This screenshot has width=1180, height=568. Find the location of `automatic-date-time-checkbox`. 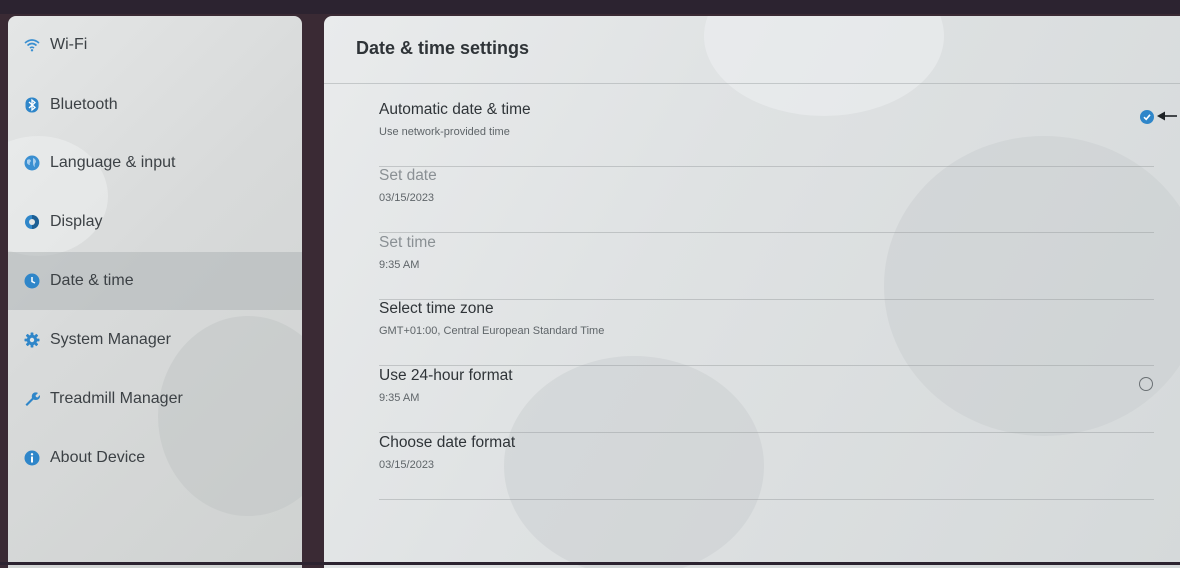

automatic-date-time-checkbox is located at coordinates (1147, 117).